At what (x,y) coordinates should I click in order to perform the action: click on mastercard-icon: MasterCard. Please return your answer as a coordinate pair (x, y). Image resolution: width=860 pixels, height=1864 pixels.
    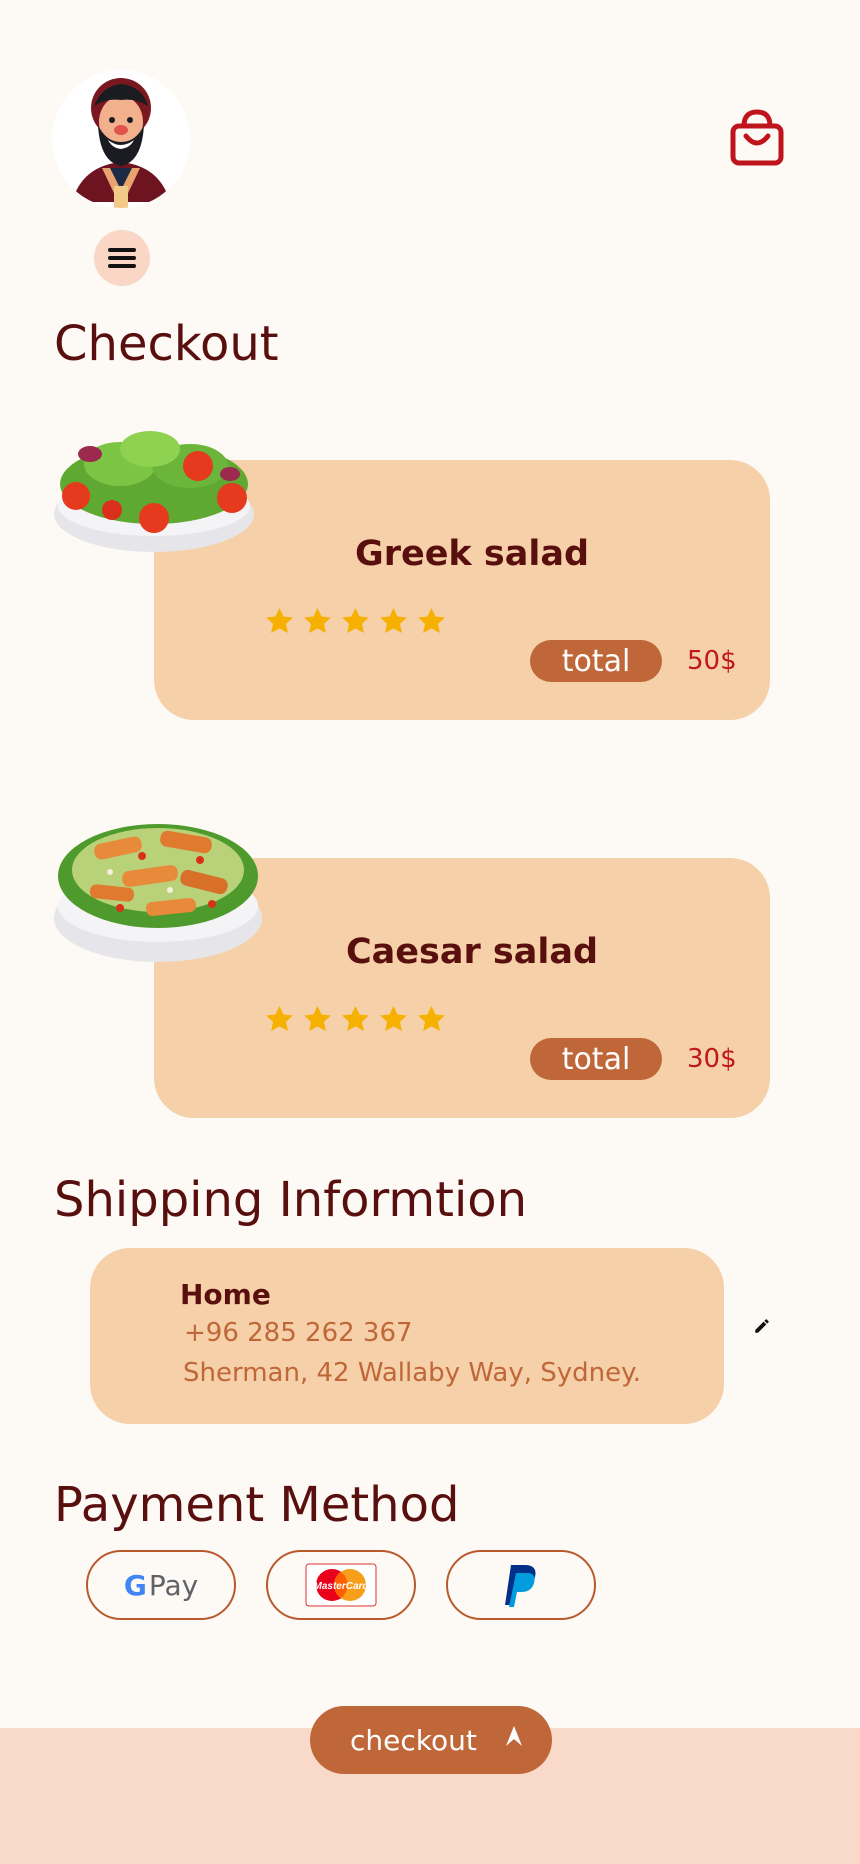
    Looking at the image, I should click on (341, 1585).